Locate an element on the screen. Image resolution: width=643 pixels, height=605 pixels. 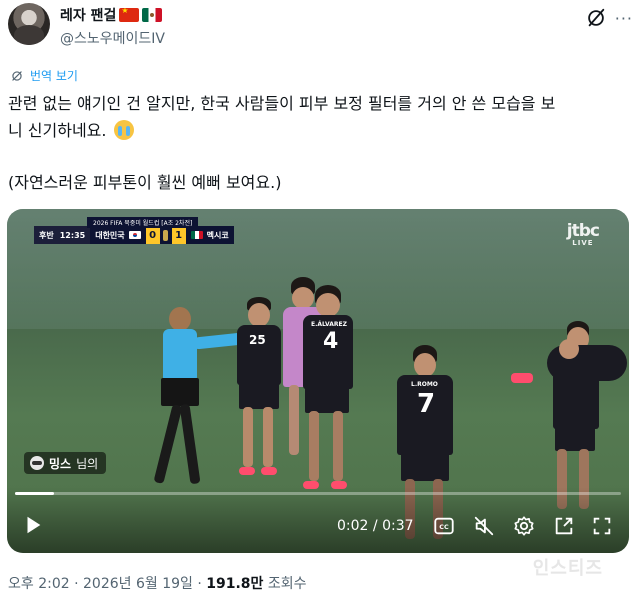
post-timestamp: 오후 2:02 · 2026년 6월 19일 · is located at coordinates (107, 584).